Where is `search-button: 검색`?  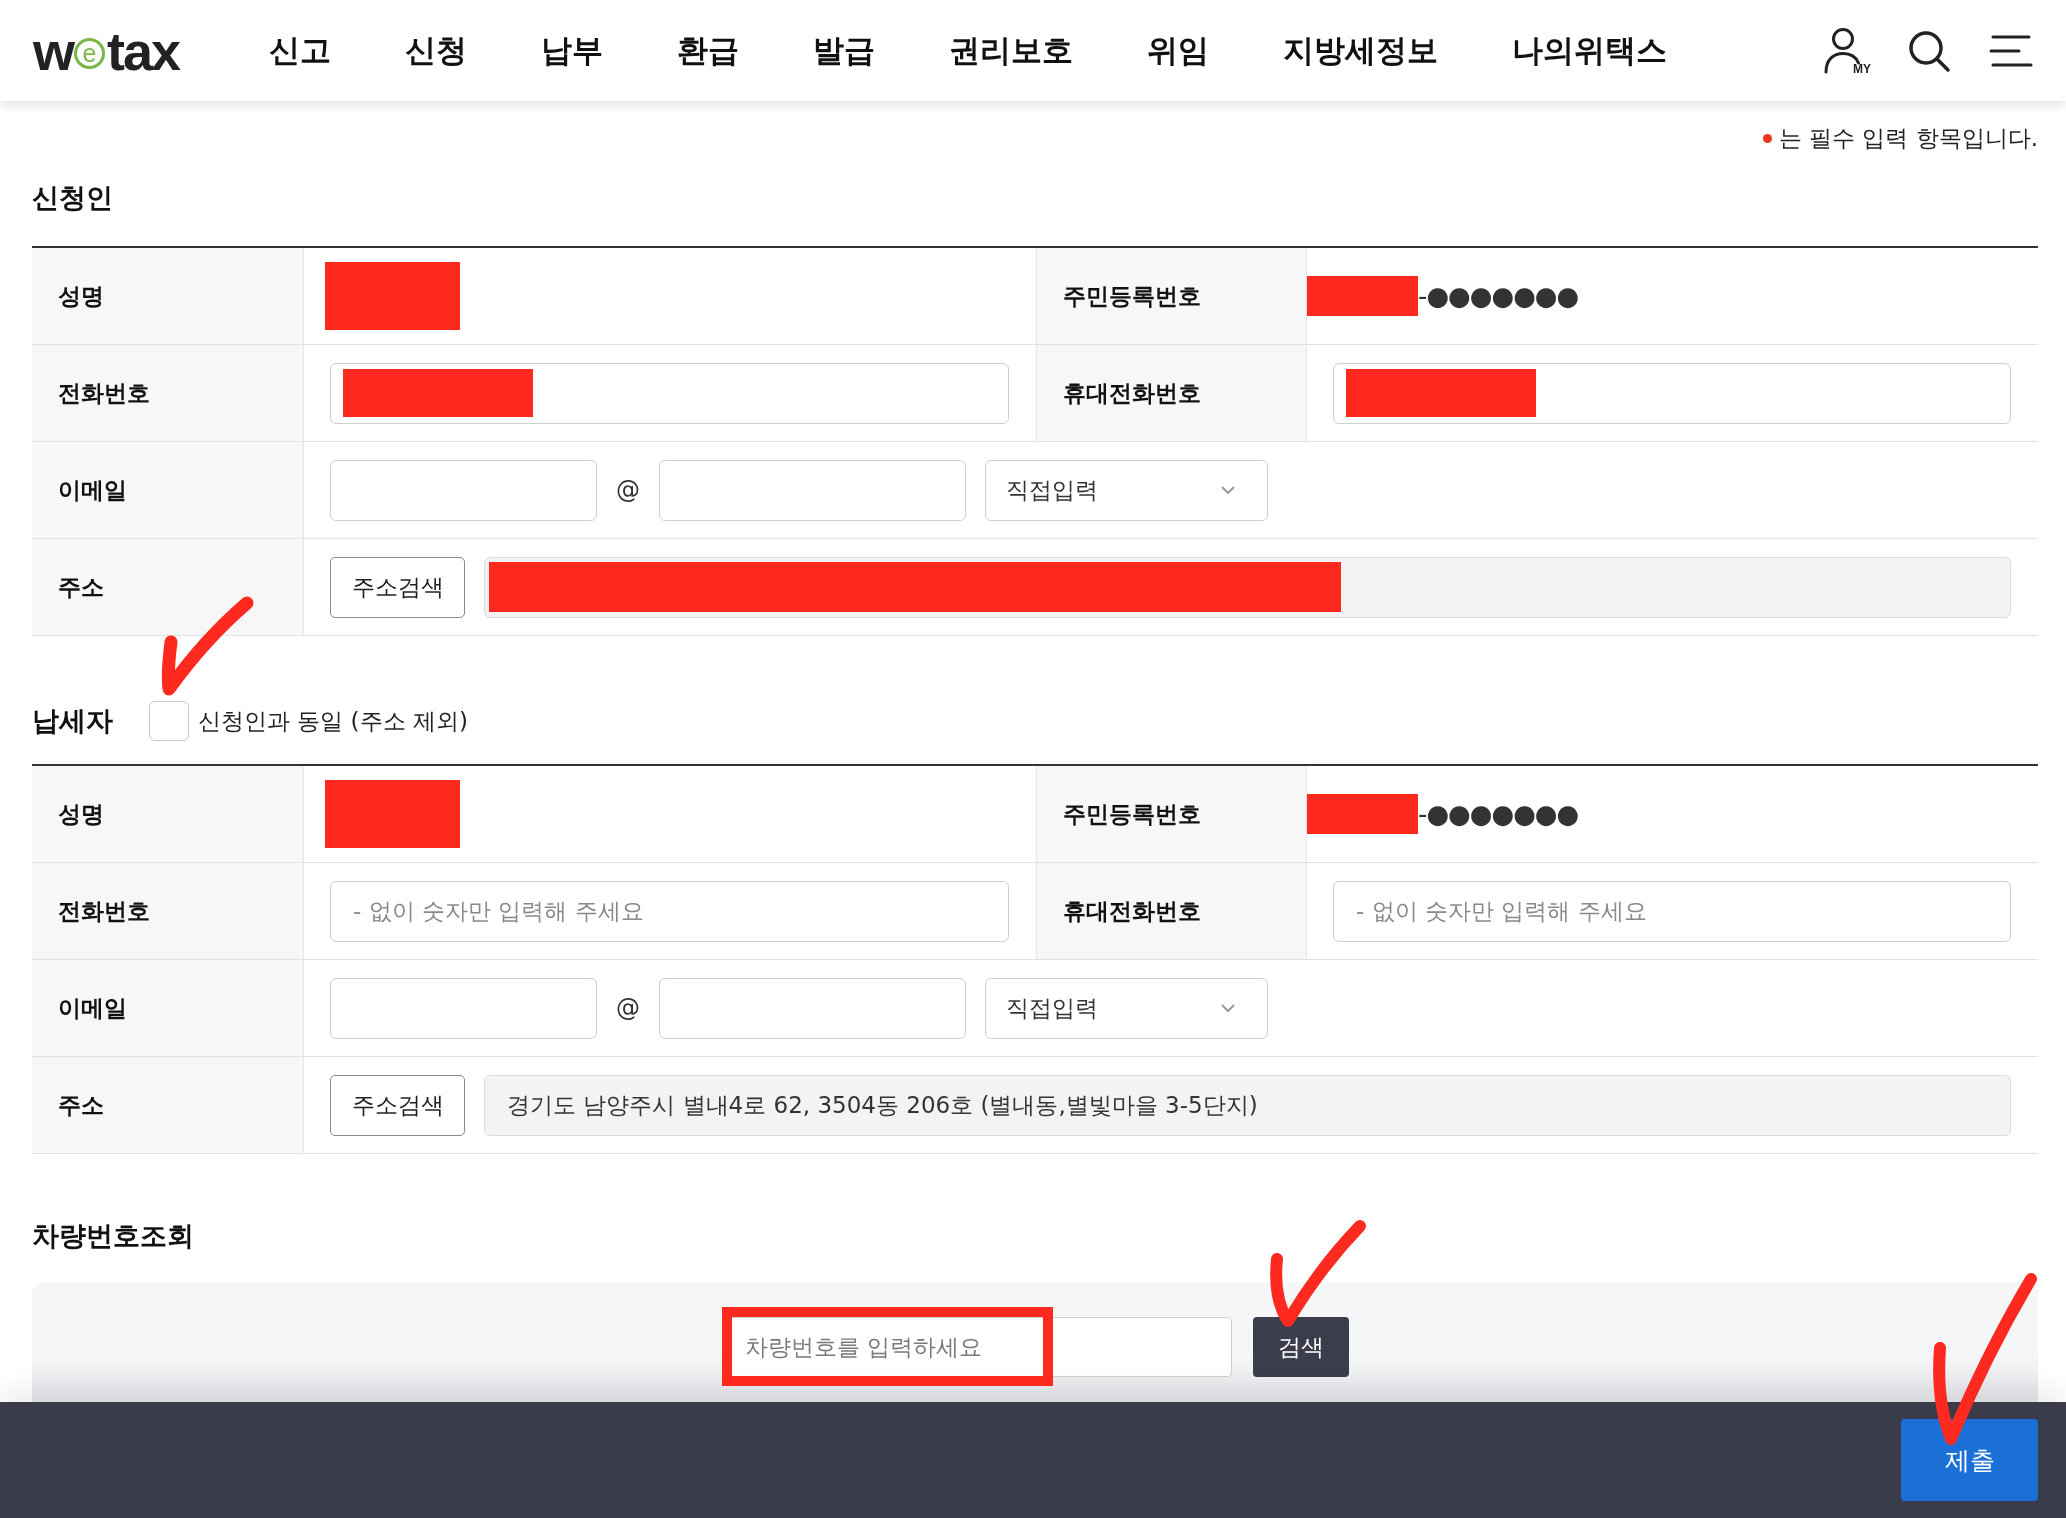 search-button: 검색 is located at coordinates (1300, 1347).